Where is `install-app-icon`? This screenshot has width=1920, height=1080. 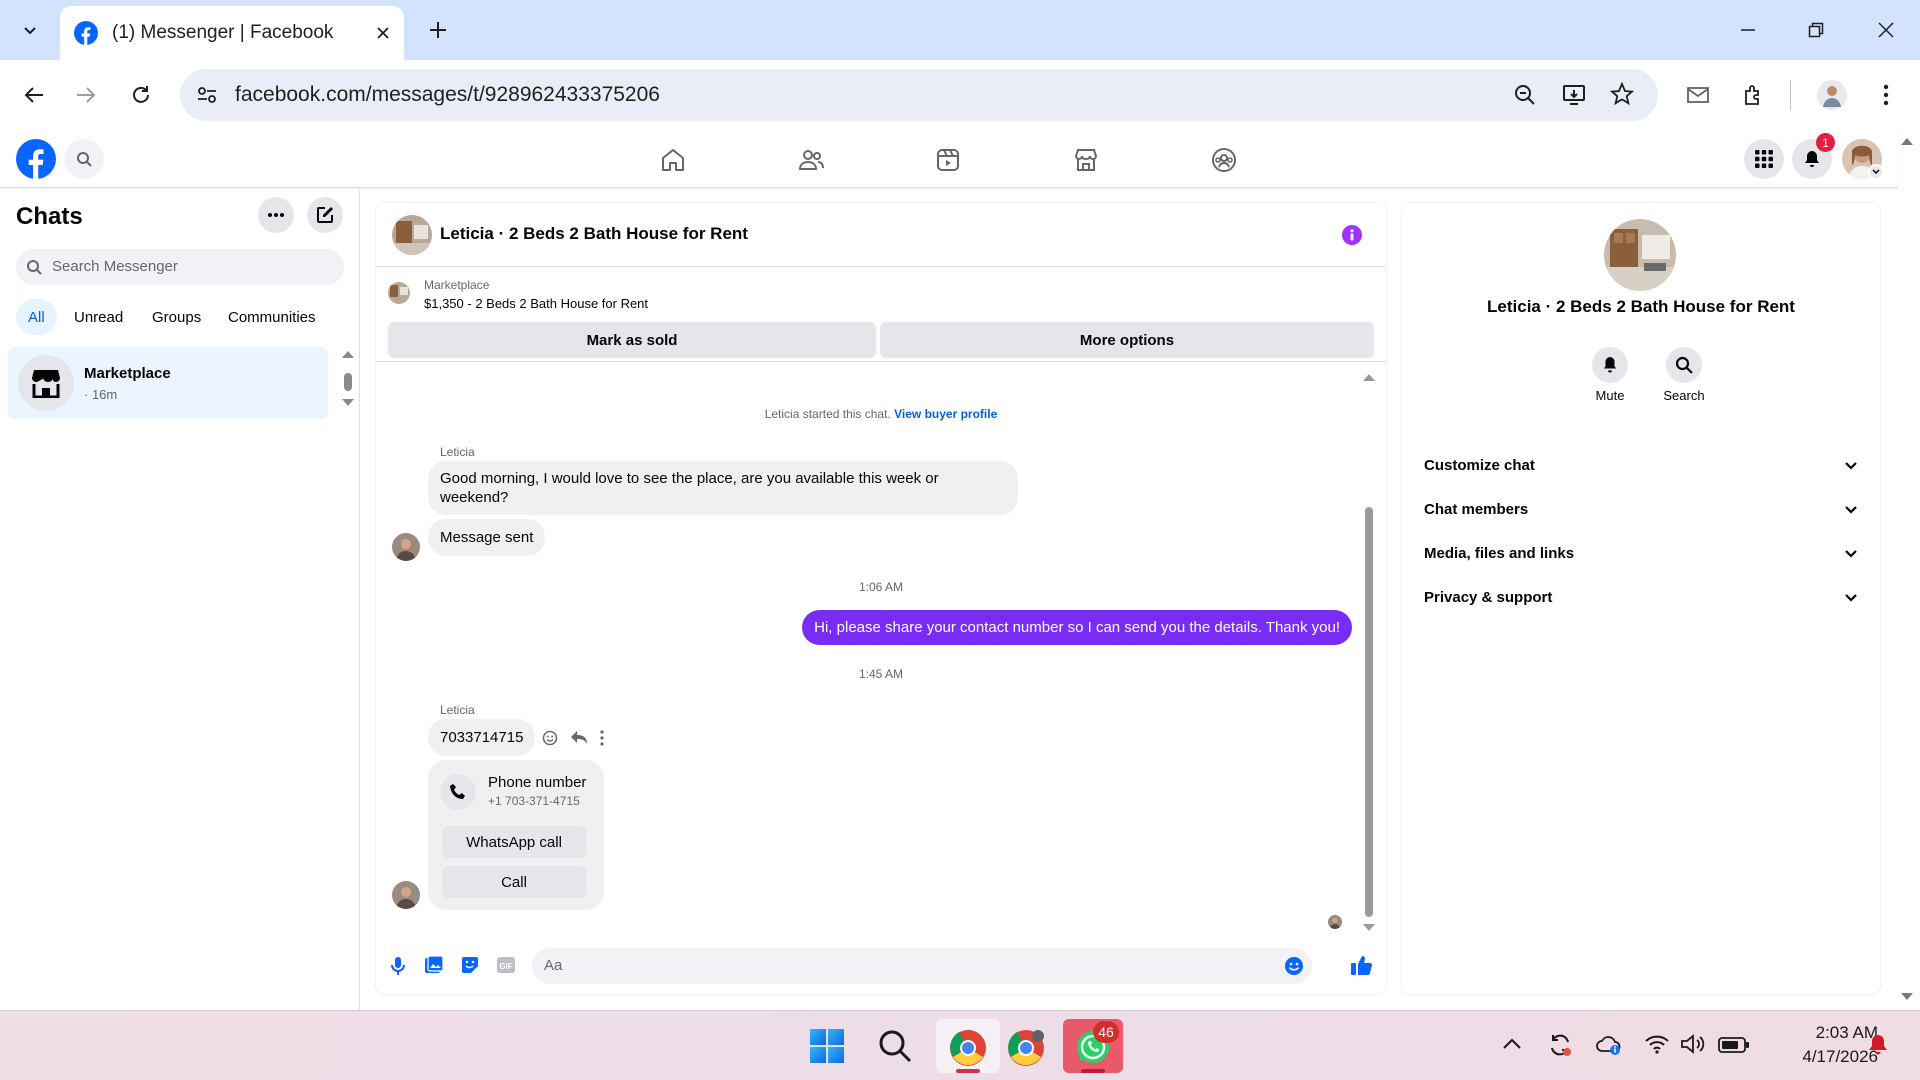
install-app-icon is located at coordinates (1574, 95).